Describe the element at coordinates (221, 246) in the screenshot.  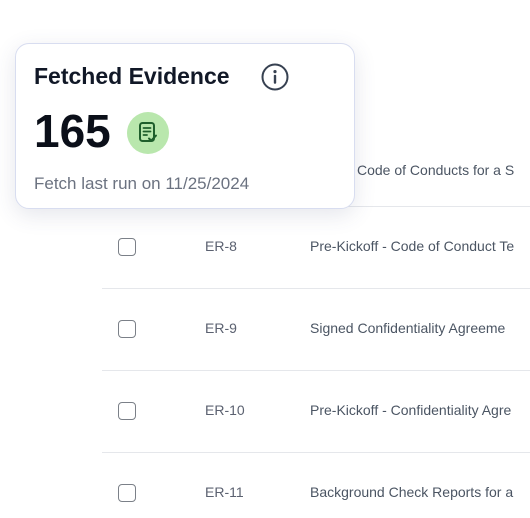
I see `row-id: ER-8` at that location.